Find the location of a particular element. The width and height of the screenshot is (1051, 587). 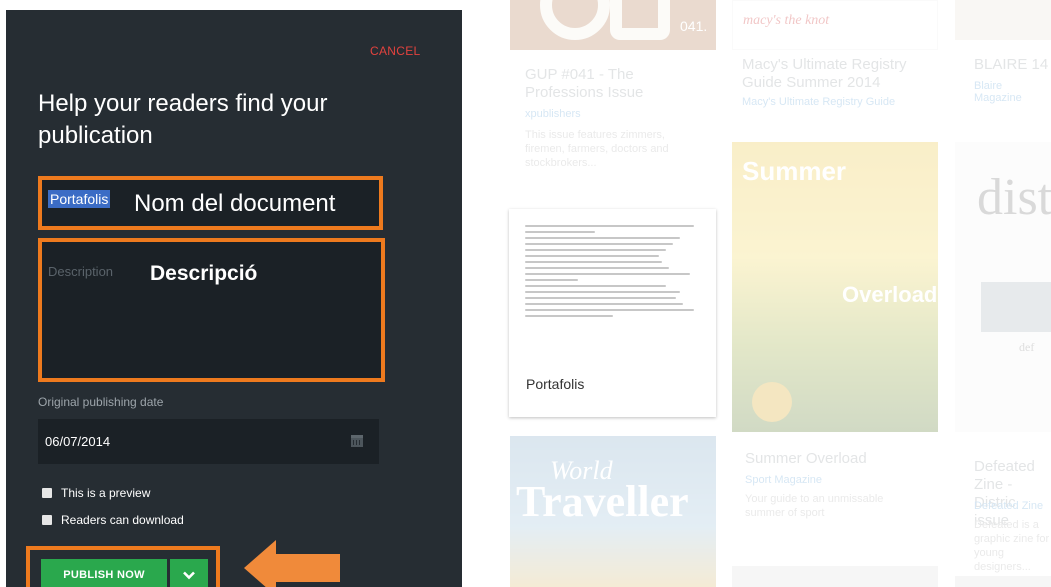

cover-summer-overload: Summer Overload is located at coordinates (835, 287).